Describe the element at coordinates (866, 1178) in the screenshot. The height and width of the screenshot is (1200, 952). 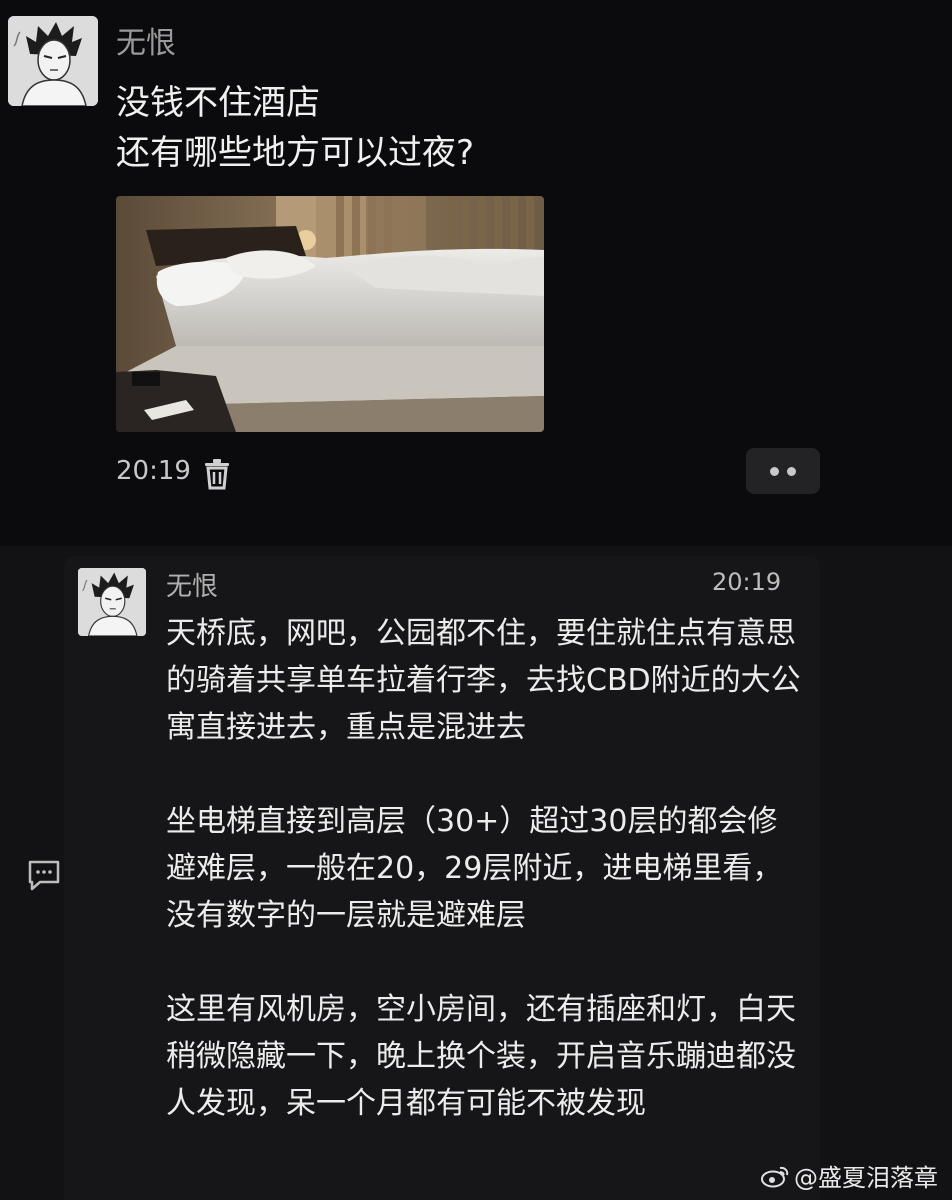
I see `watermark-text: @盛夏泪落章` at that location.